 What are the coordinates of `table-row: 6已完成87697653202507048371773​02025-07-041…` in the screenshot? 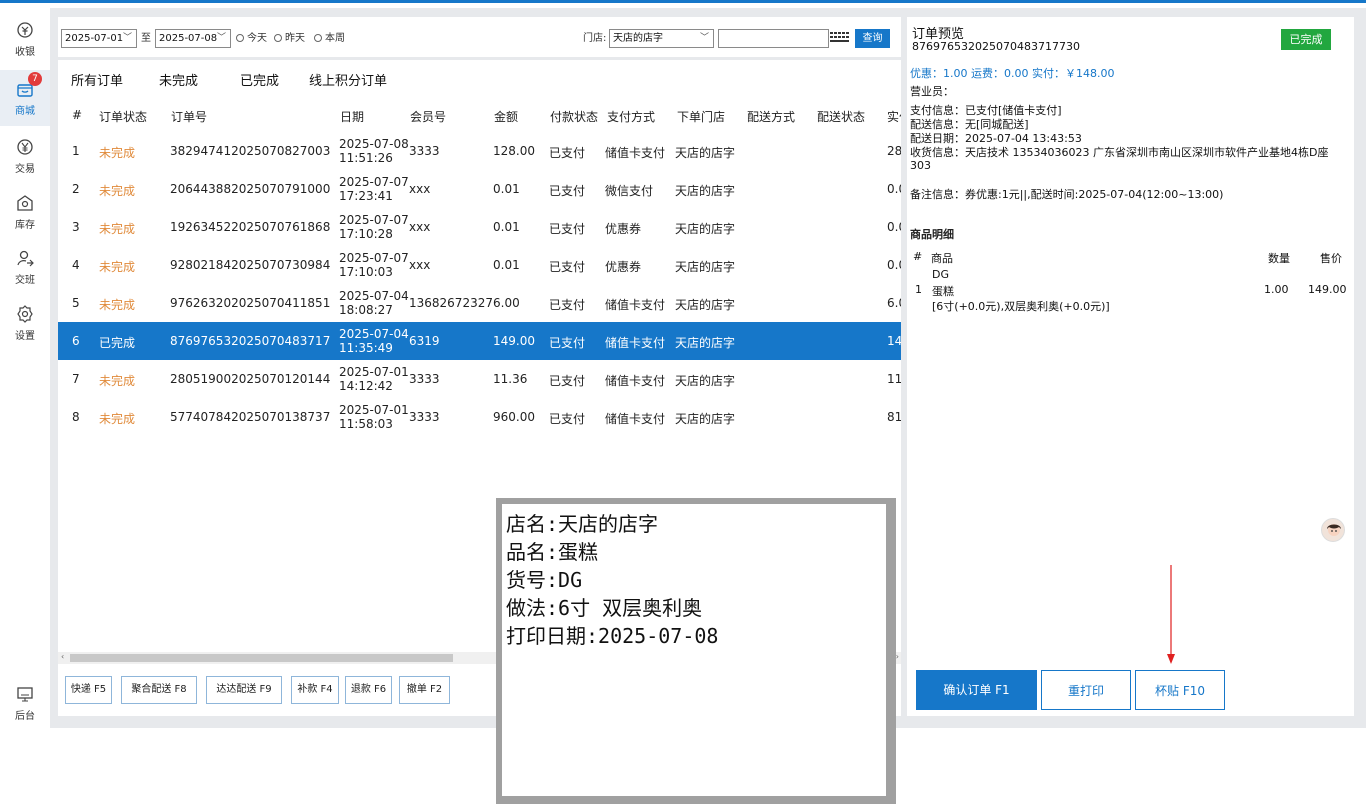 It's located at (479, 341).